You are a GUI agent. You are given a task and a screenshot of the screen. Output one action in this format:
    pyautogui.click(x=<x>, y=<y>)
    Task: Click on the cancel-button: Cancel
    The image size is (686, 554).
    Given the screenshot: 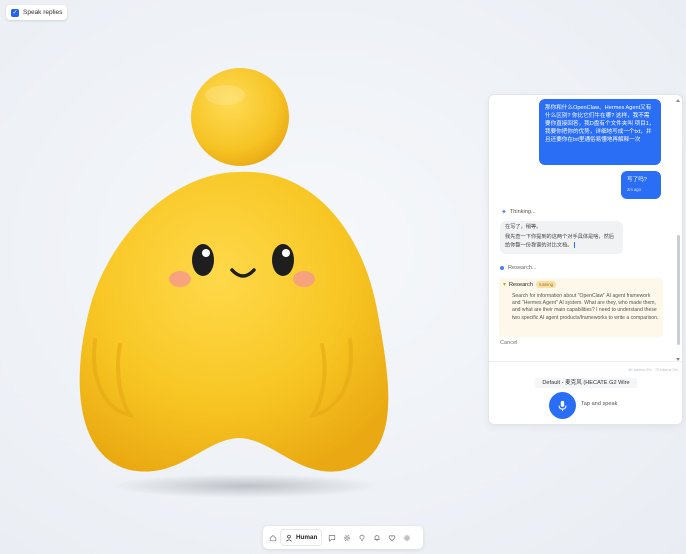 What is the action you would take?
    pyautogui.click(x=508, y=343)
    